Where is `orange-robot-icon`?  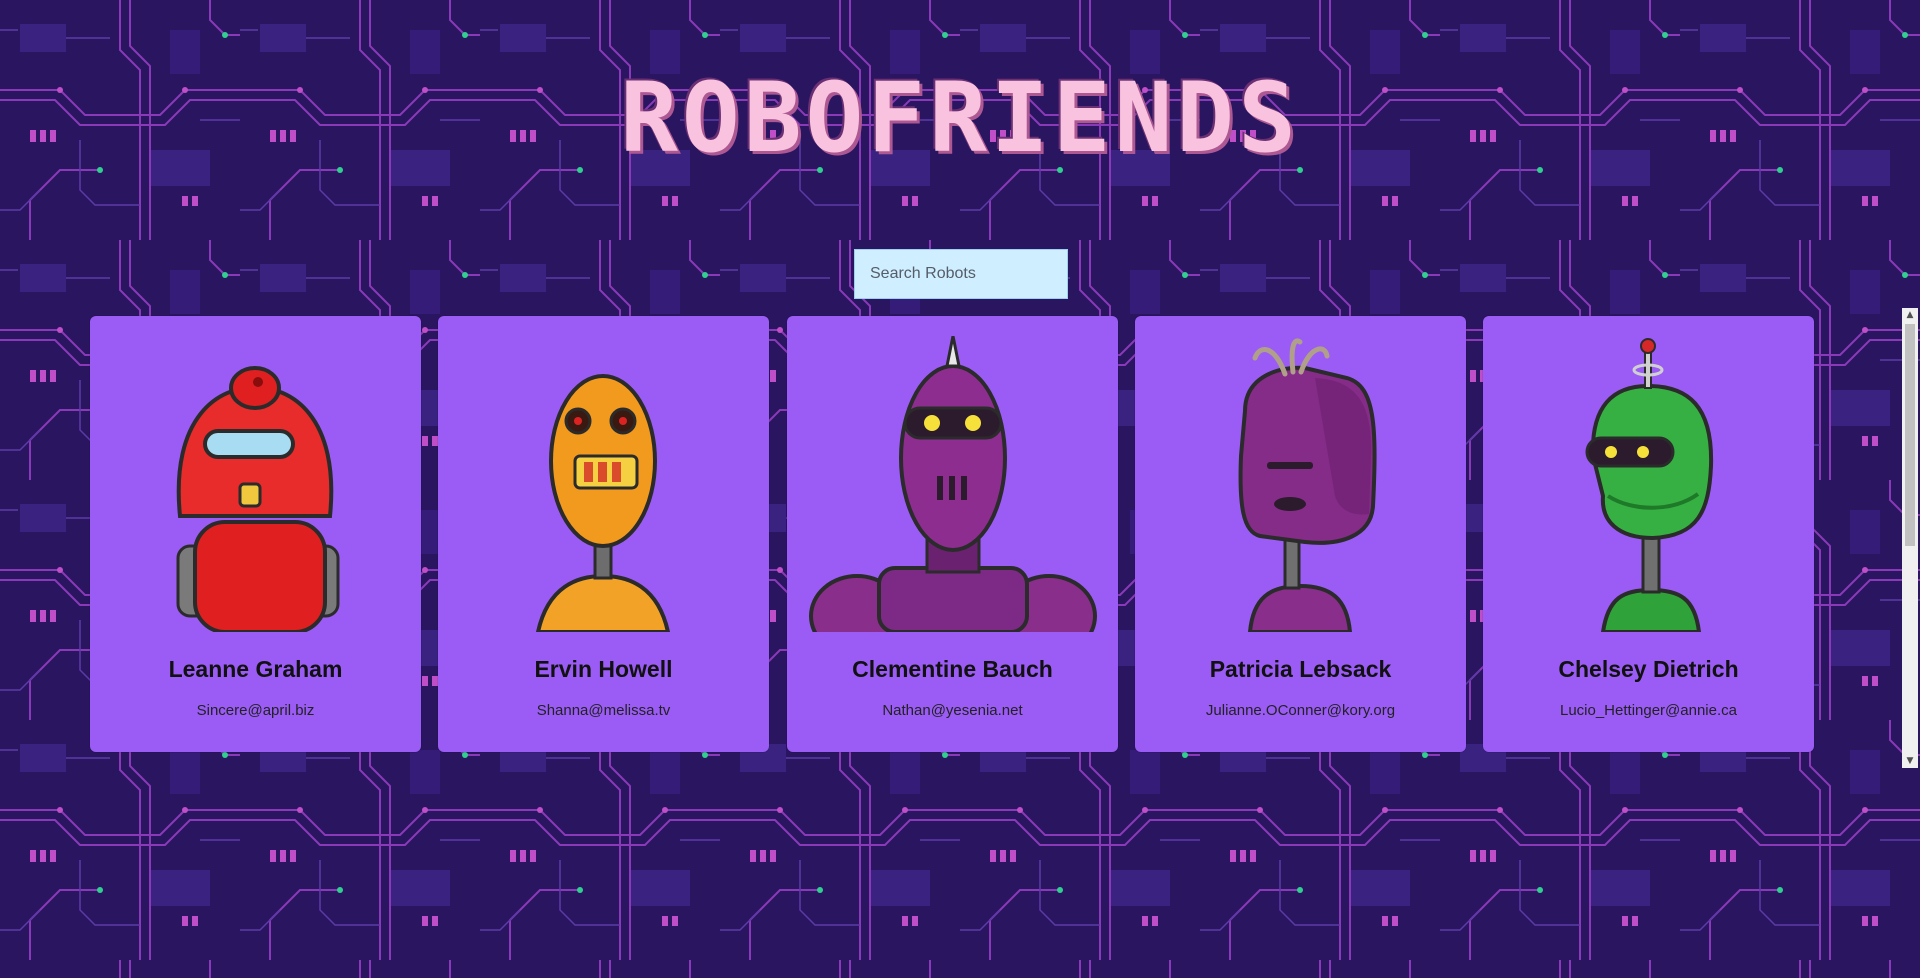
orange-robot-icon is located at coordinates (603, 503).